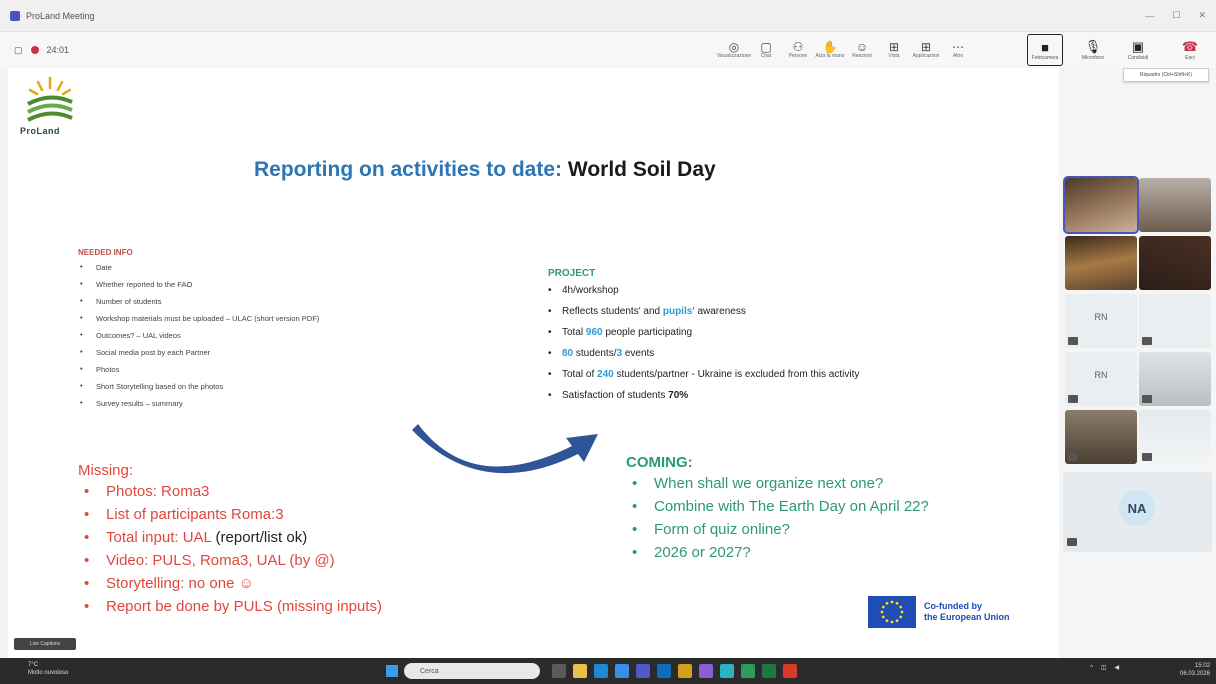  Describe the element at coordinates (643, 671) in the screenshot. I see `teams-icon` at that location.